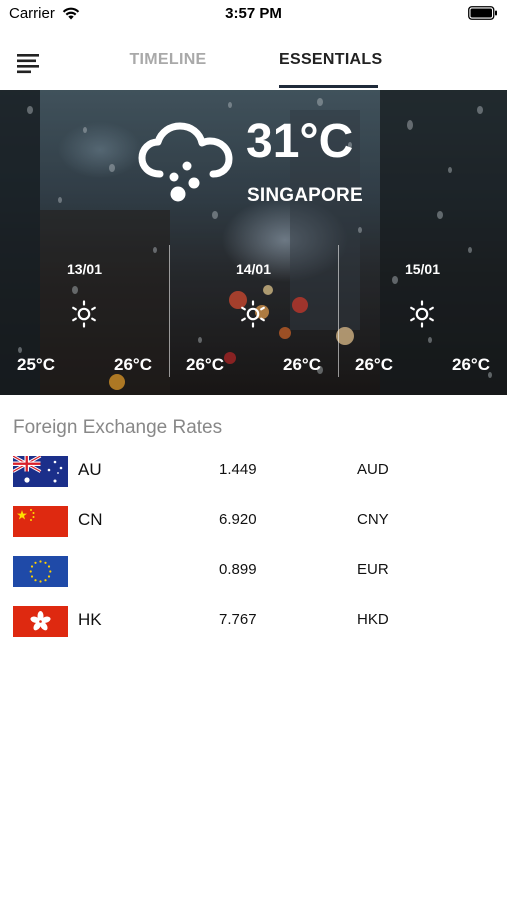 The height and width of the screenshot is (900, 507). I want to click on forecast-day: 13/01 25°C 26°C, so click(84, 320).